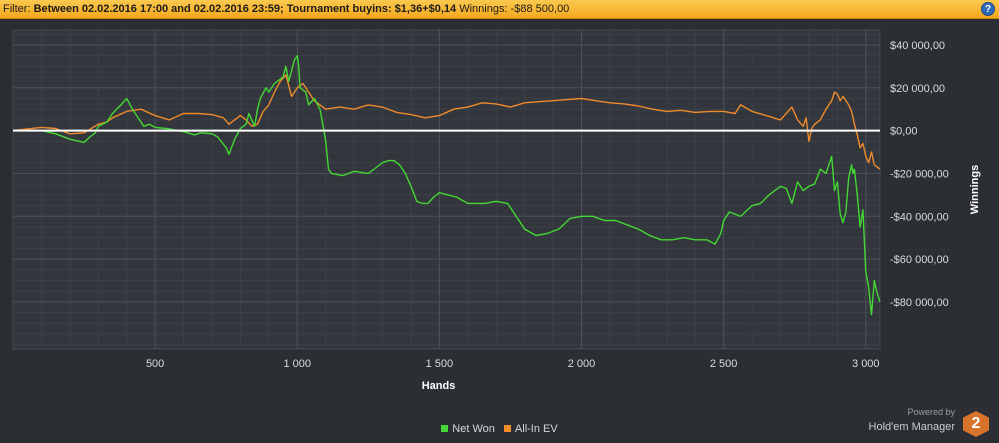  I want to click on powered-by-logo: Powered by Hold'em Manager 2, so click(929, 422).